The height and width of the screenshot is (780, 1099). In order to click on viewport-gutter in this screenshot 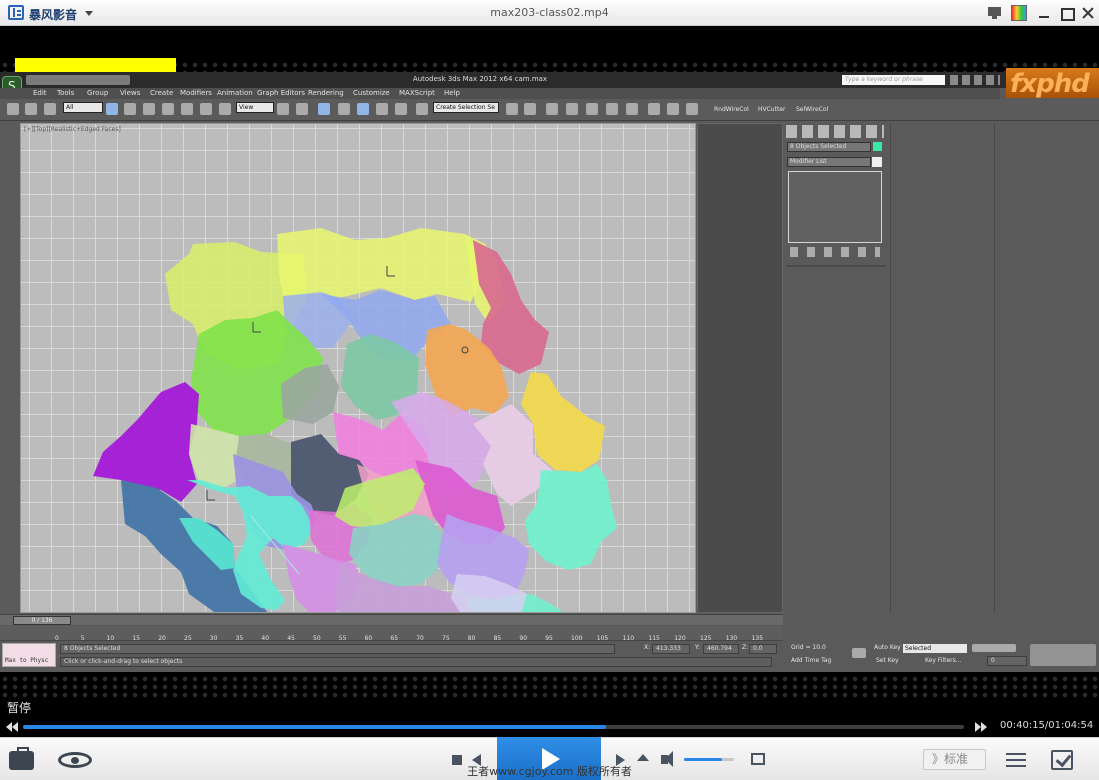, I will do `click(10, 368)`.